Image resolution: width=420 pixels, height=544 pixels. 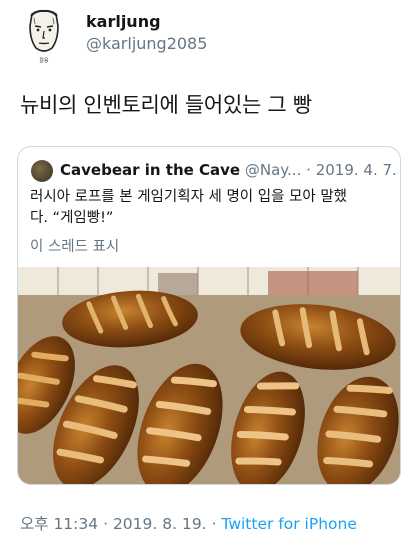 I want to click on quoted-text: 러시아 로프를 본 게임기획자 세 명이 입을 모아 말했 다. “게임빵!”, so click(x=211, y=208).